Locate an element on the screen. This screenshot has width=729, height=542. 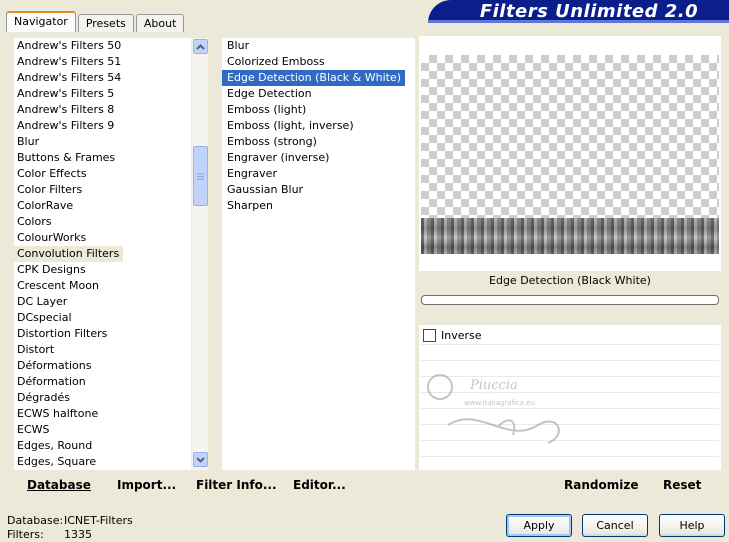
randomize-button: Randomize is located at coordinates (601, 485).